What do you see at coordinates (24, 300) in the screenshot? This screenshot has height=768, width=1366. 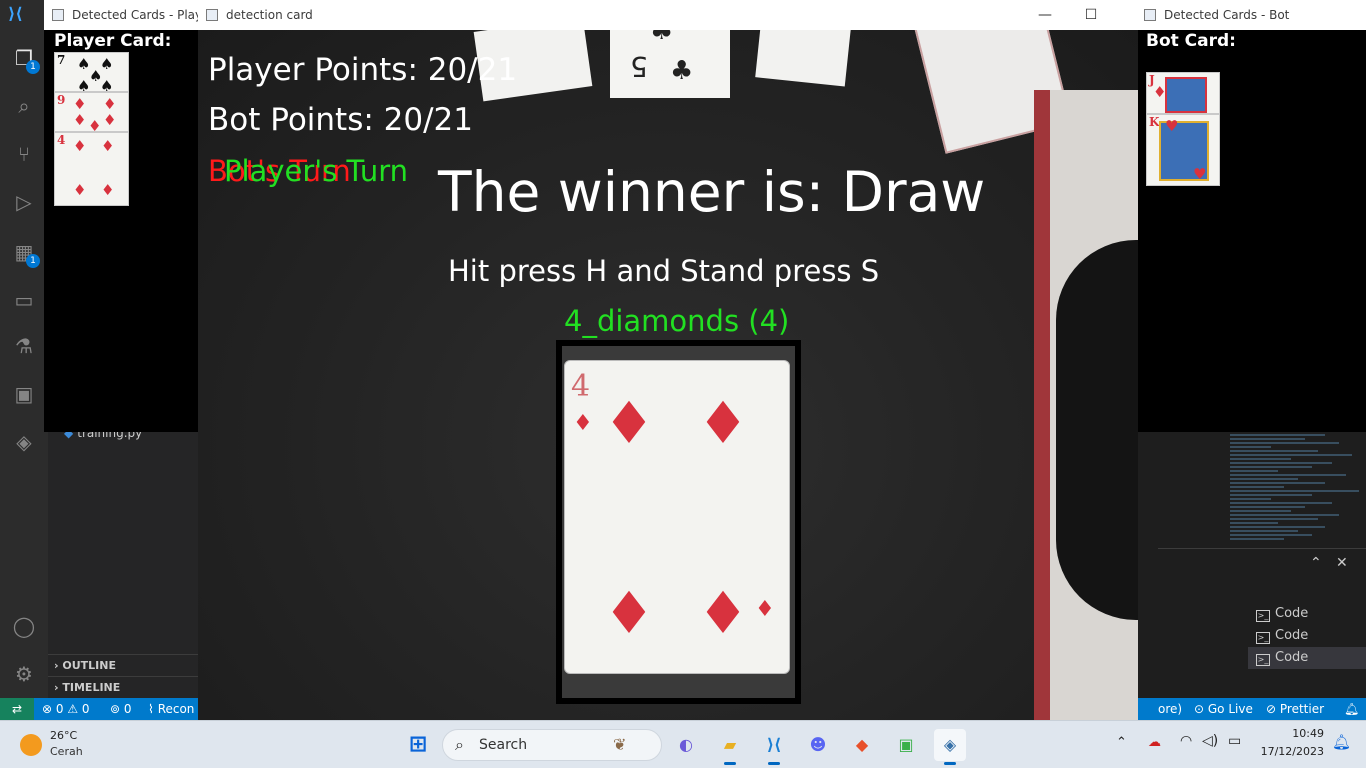 I see `remote-explorer-icon: ▭` at bounding box center [24, 300].